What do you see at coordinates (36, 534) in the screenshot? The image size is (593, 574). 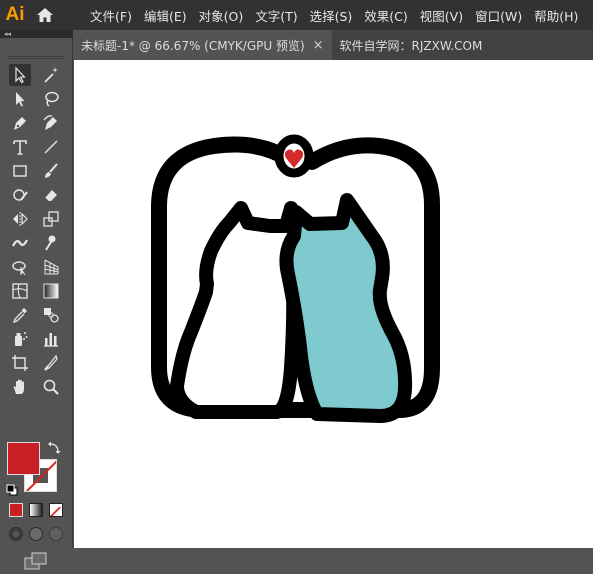 I see `draw-behind-button` at bounding box center [36, 534].